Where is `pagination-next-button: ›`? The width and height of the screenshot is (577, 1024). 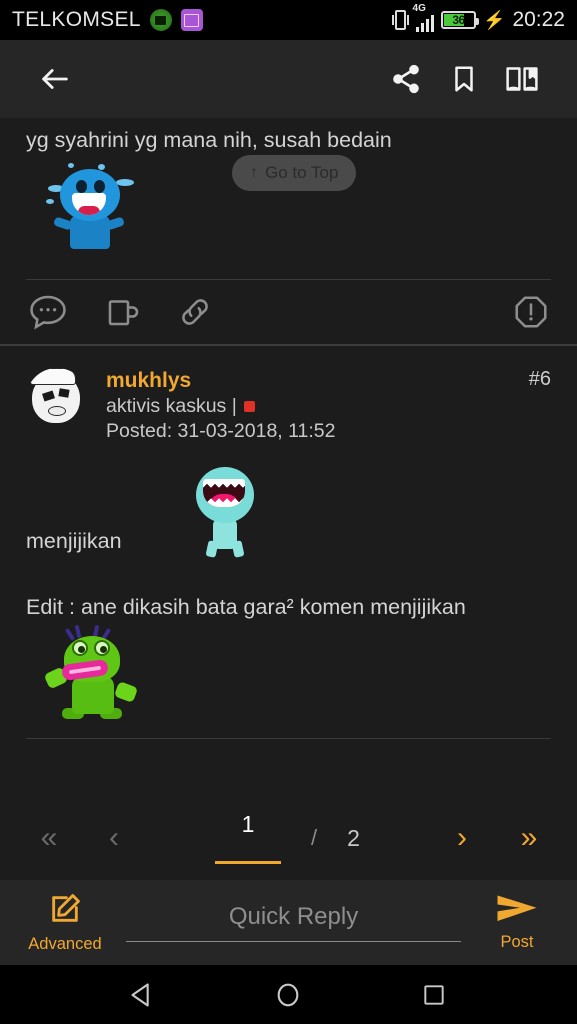 pagination-next-button: › is located at coordinates (462, 838).